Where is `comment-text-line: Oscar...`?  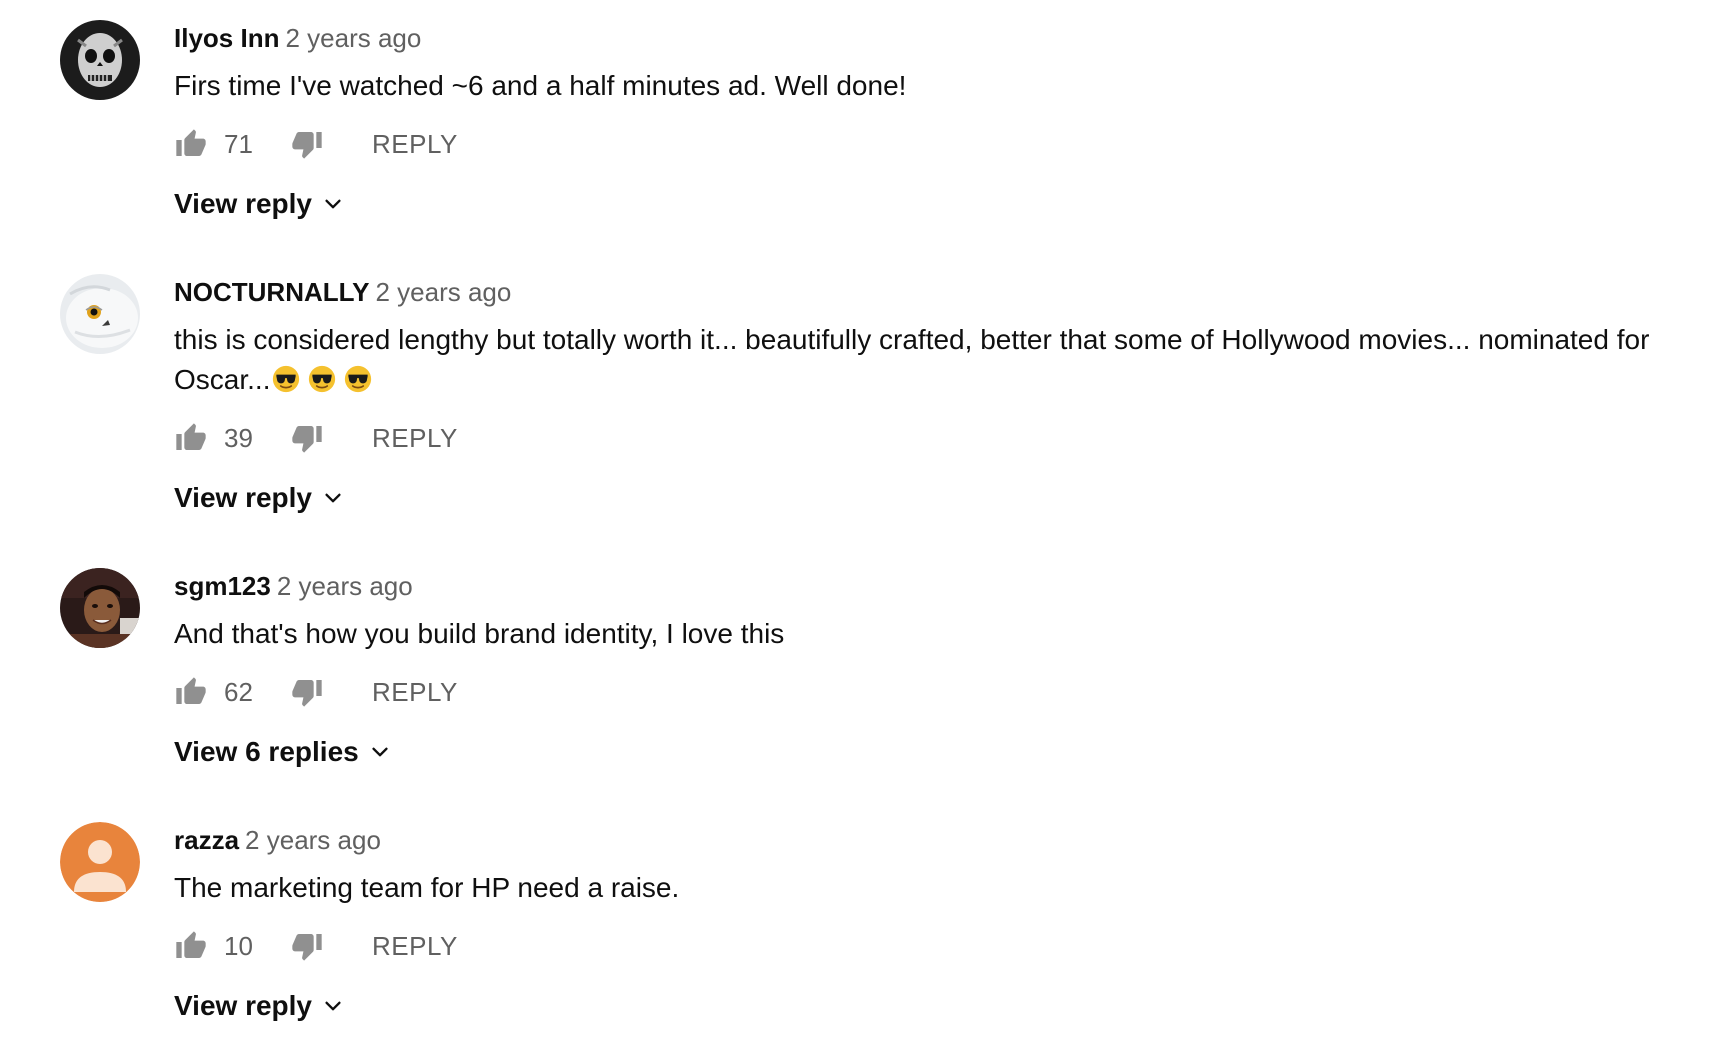
comment-text-line: Oscar... is located at coordinates (931, 380).